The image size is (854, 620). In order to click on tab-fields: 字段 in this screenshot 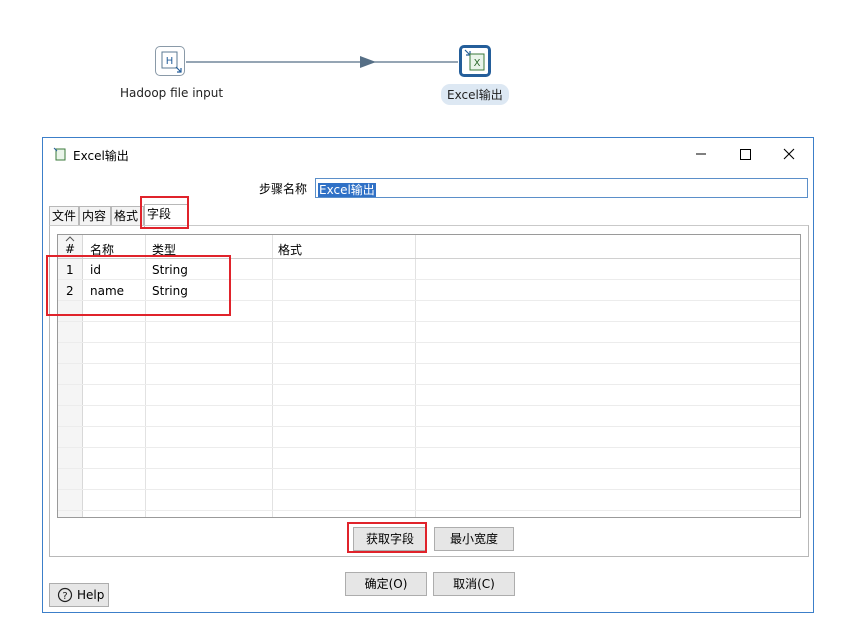, I will do `click(166, 215)`.